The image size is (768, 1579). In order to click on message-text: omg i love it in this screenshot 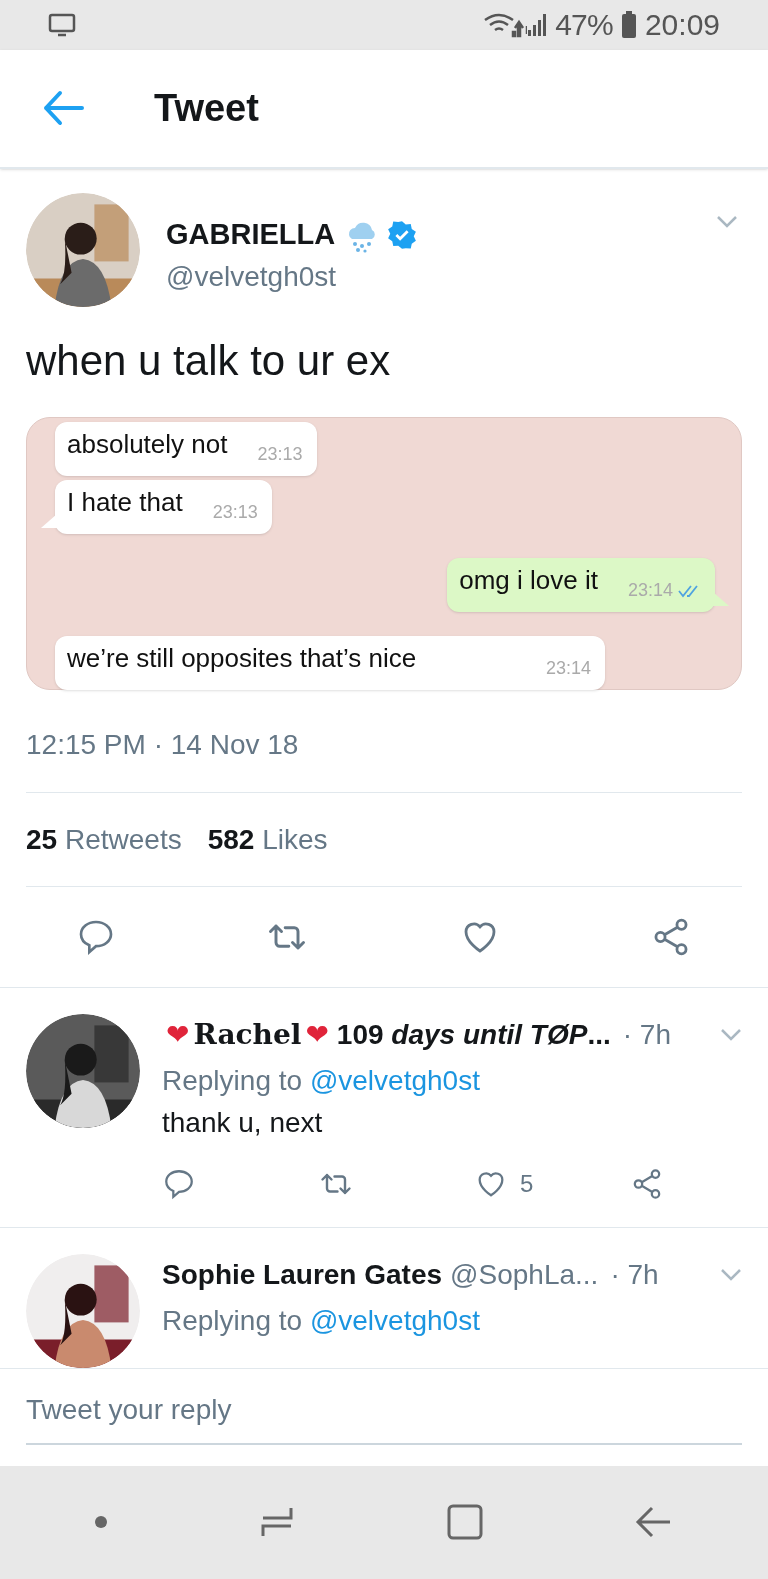, I will do `click(528, 581)`.